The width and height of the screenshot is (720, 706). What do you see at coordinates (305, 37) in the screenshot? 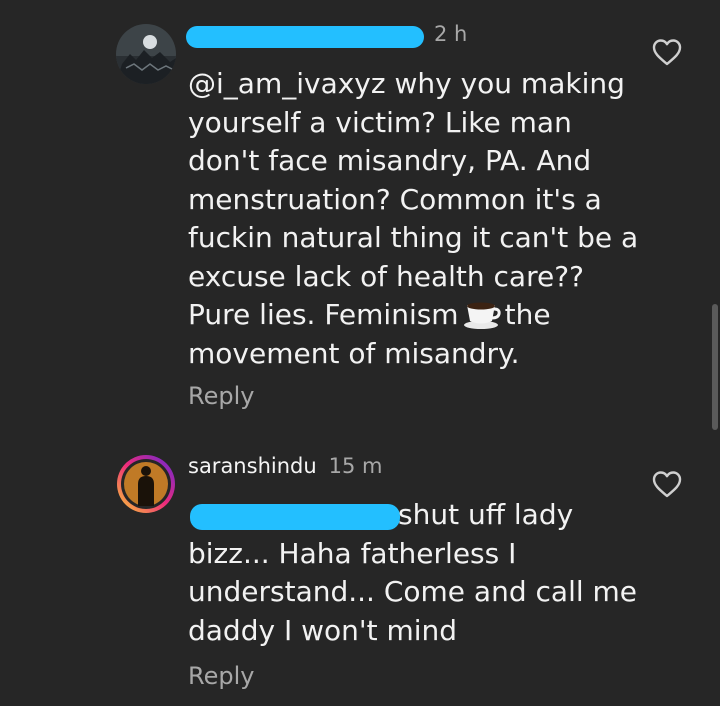
I see `redacted-username` at bounding box center [305, 37].